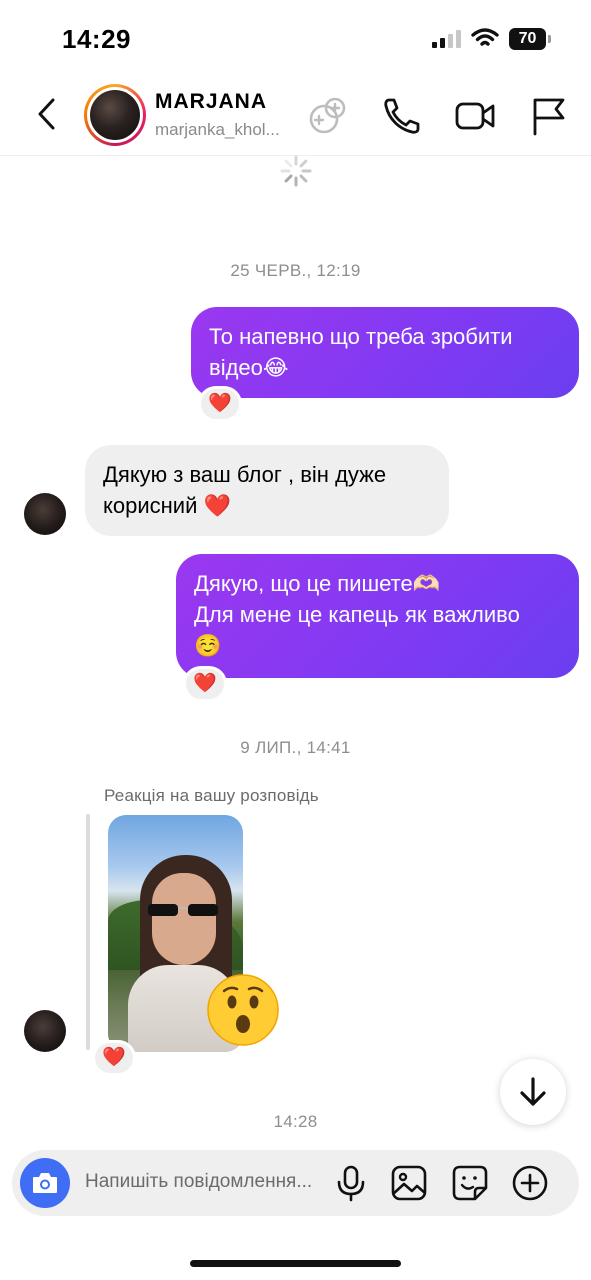 The image size is (591, 1280). I want to click on profile-avatar, so click(115, 115).